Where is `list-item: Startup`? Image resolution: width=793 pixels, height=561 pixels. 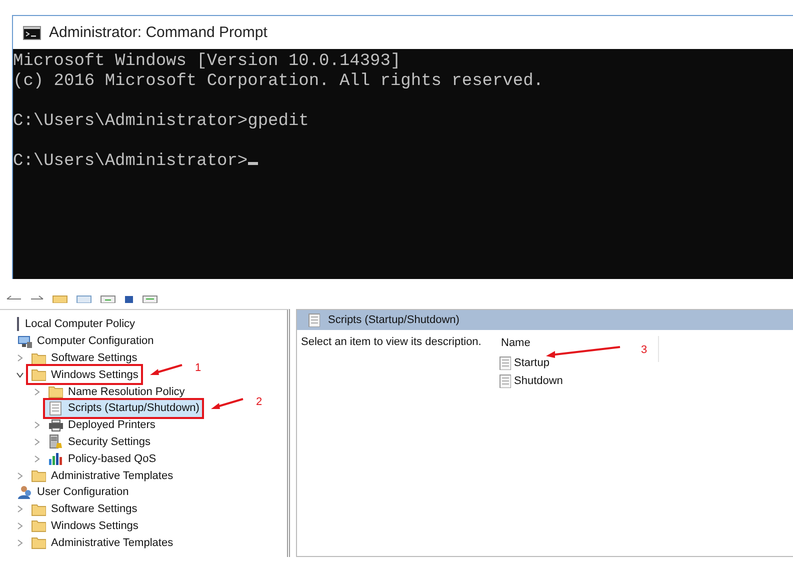
list-item: Startup is located at coordinates (524, 362).